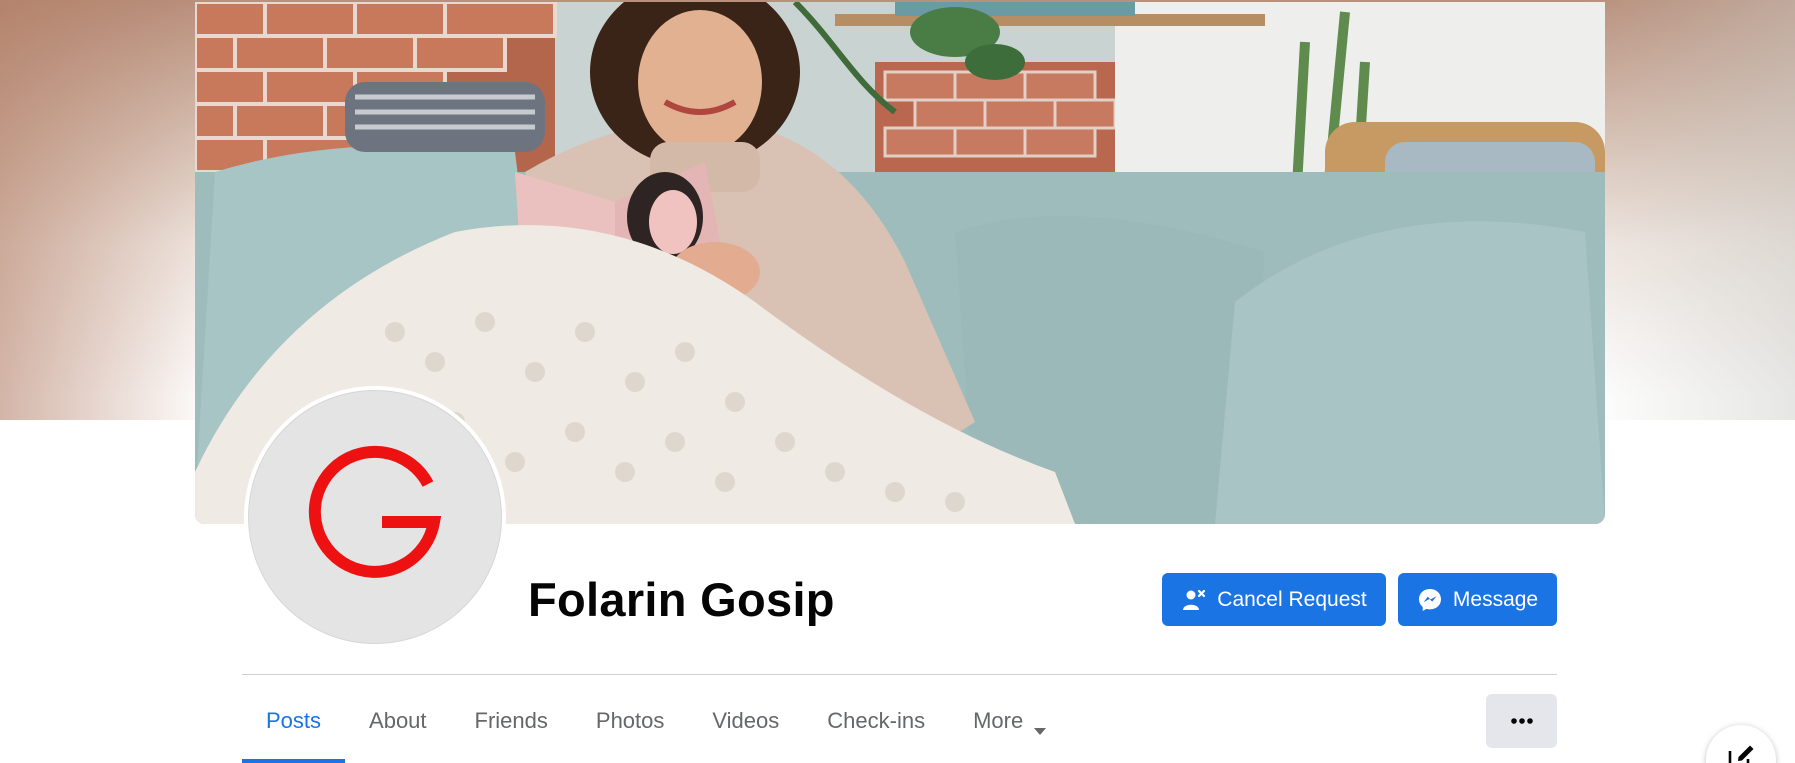 Image resolution: width=1795 pixels, height=763 pixels. What do you see at coordinates (630, 720) in the screenshot?
I see `tab-label: Photos` at bounding box center [630, 720].